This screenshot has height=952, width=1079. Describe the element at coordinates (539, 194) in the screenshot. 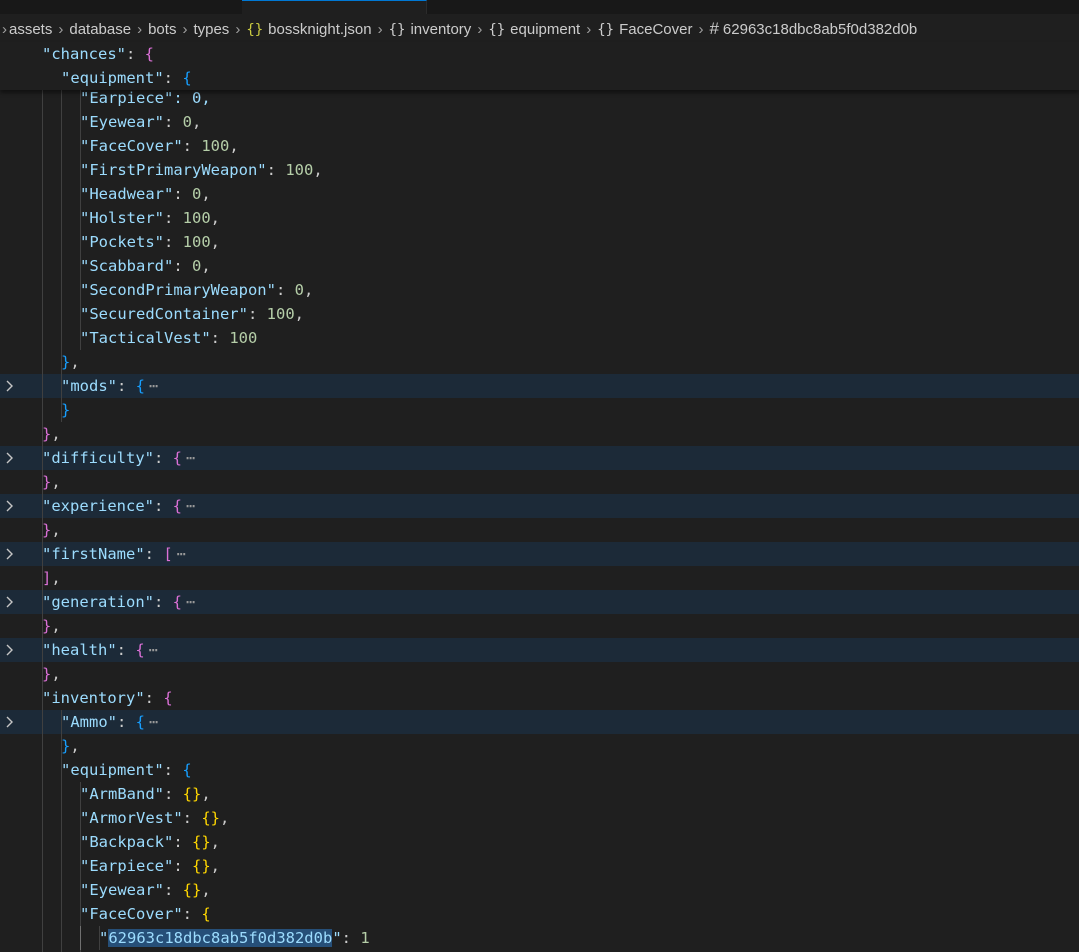

I see `code-line: "Headwear": 0,` at that location.